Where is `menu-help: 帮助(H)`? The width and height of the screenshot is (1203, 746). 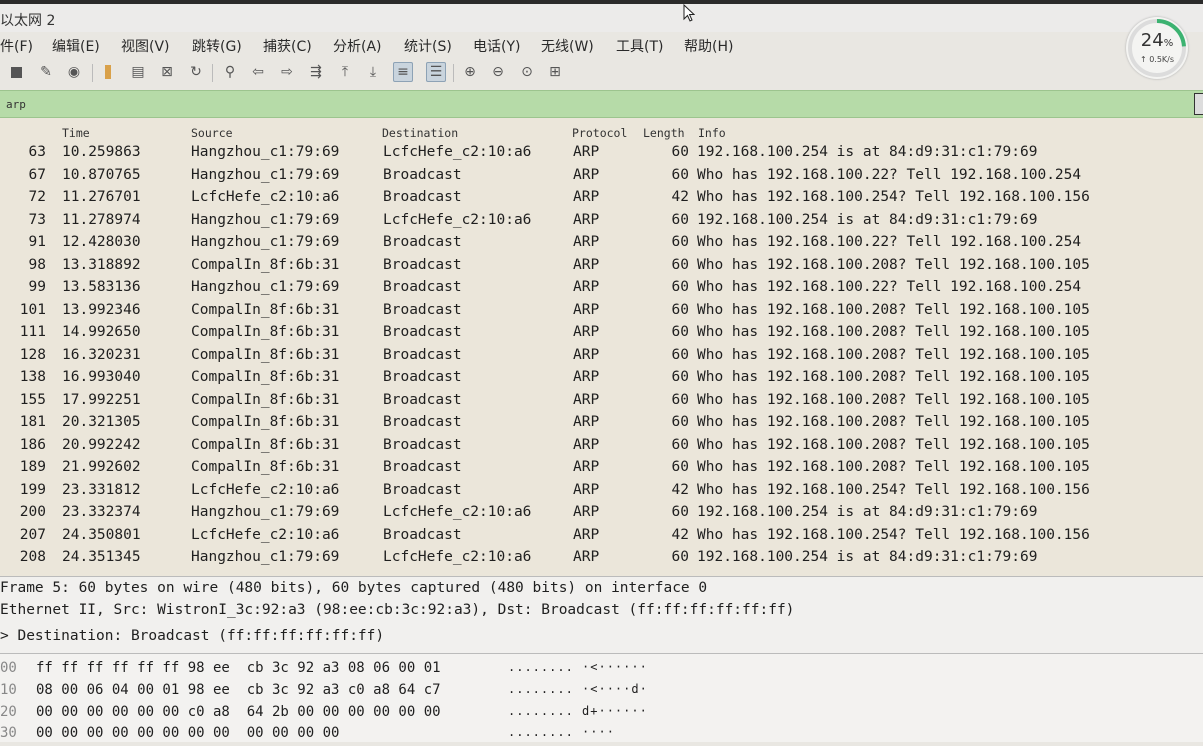 menu-help: 帮助(H) is located at coordinates (708, 46).